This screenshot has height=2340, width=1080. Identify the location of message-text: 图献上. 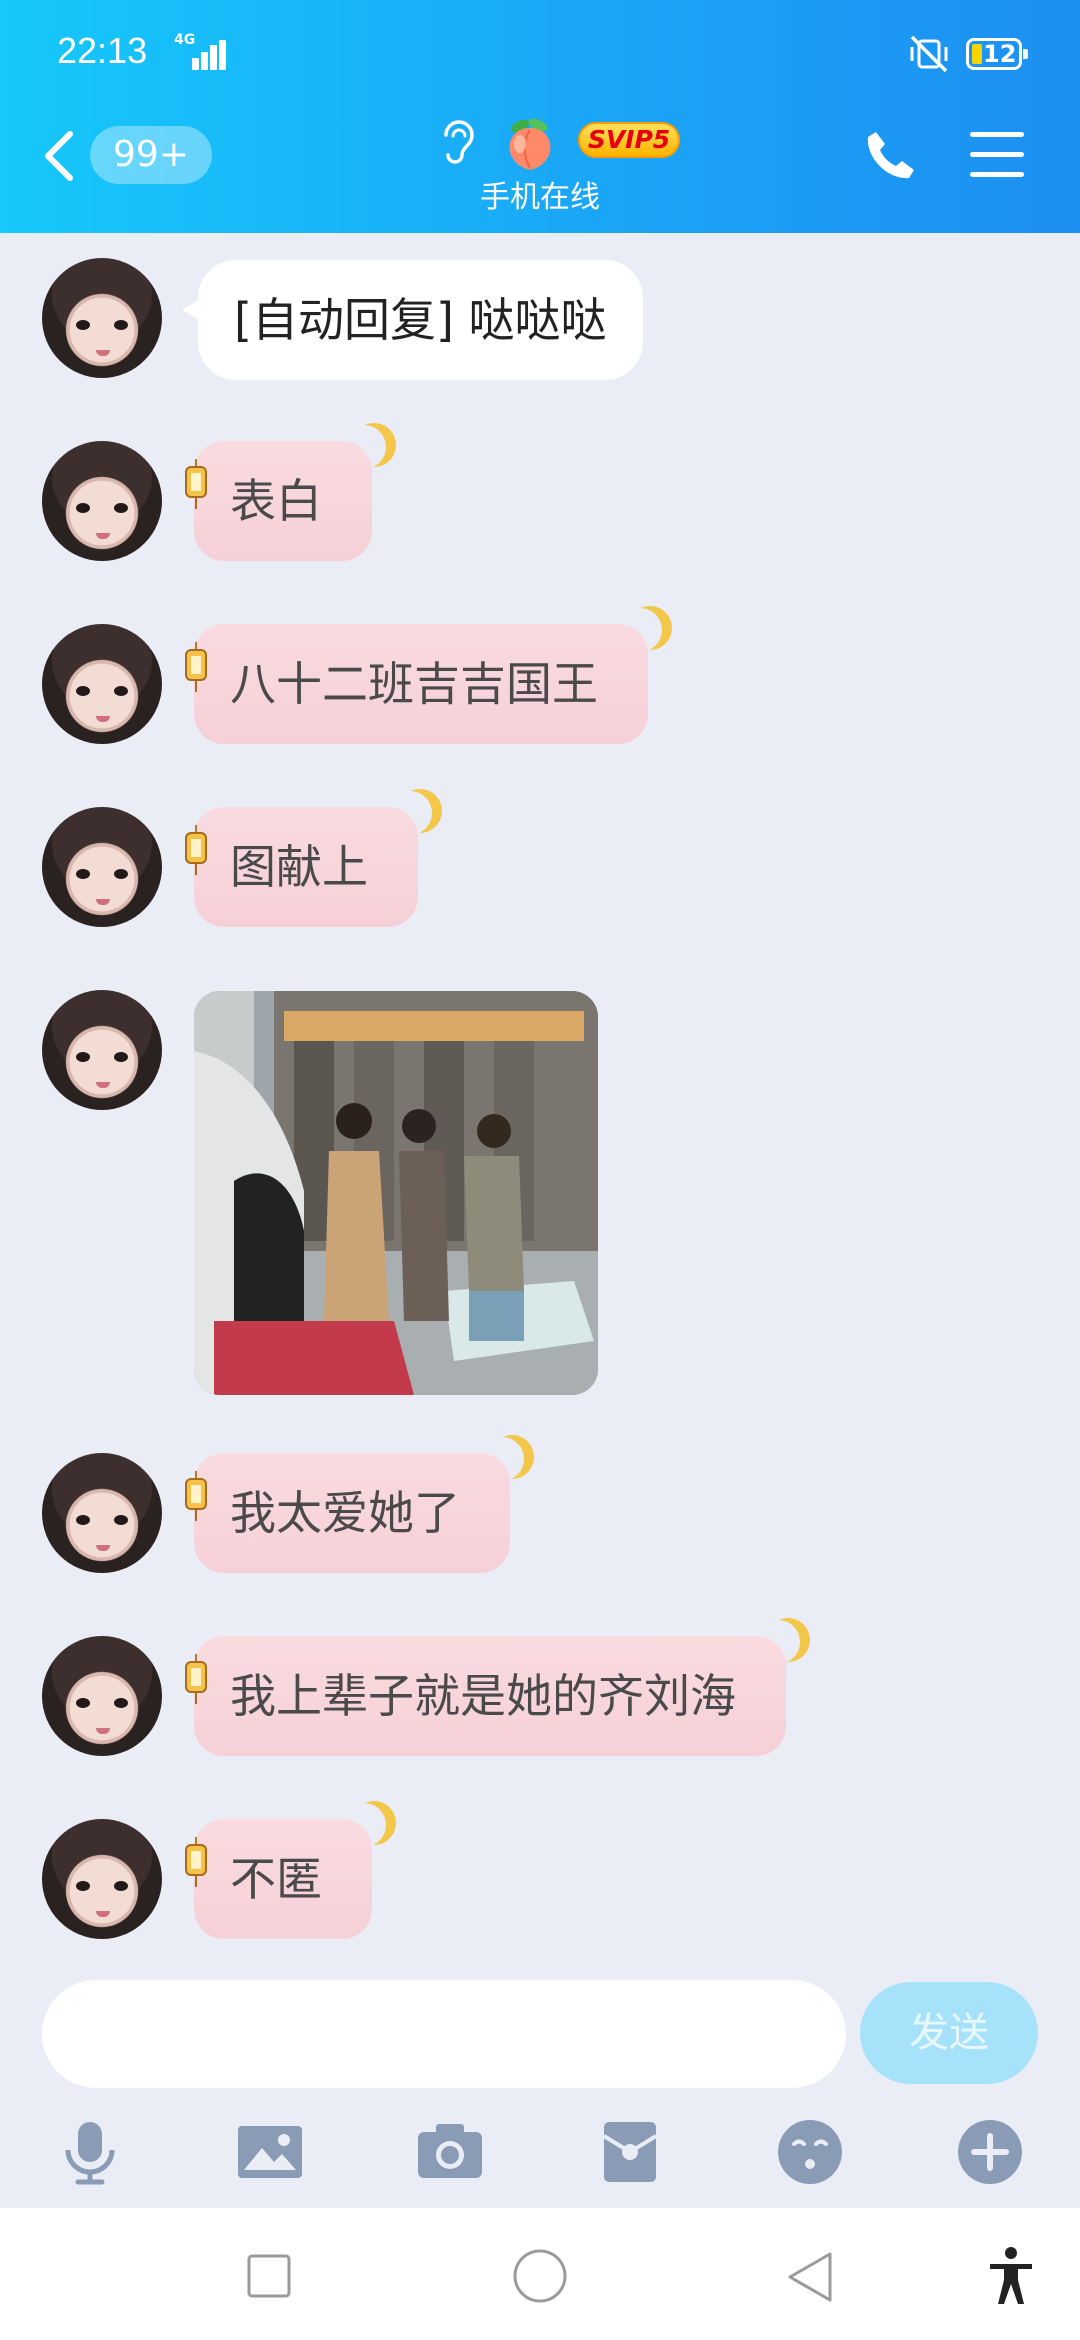
(299, 867).